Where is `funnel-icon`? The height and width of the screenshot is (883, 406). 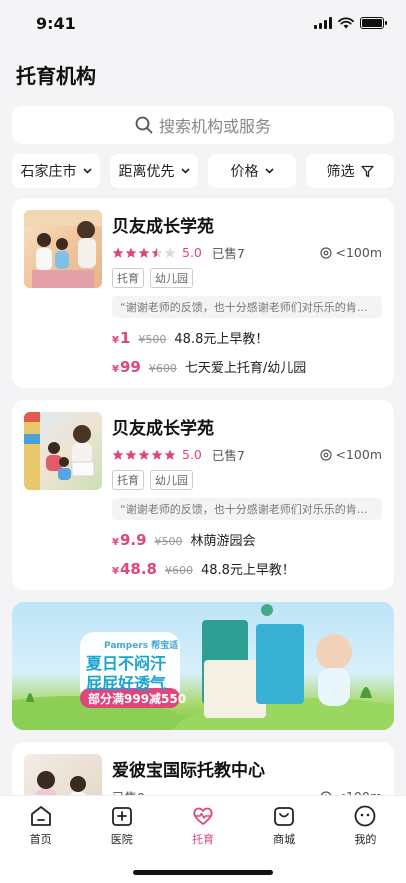 funnel-icon is located at coordinates (367, 171).